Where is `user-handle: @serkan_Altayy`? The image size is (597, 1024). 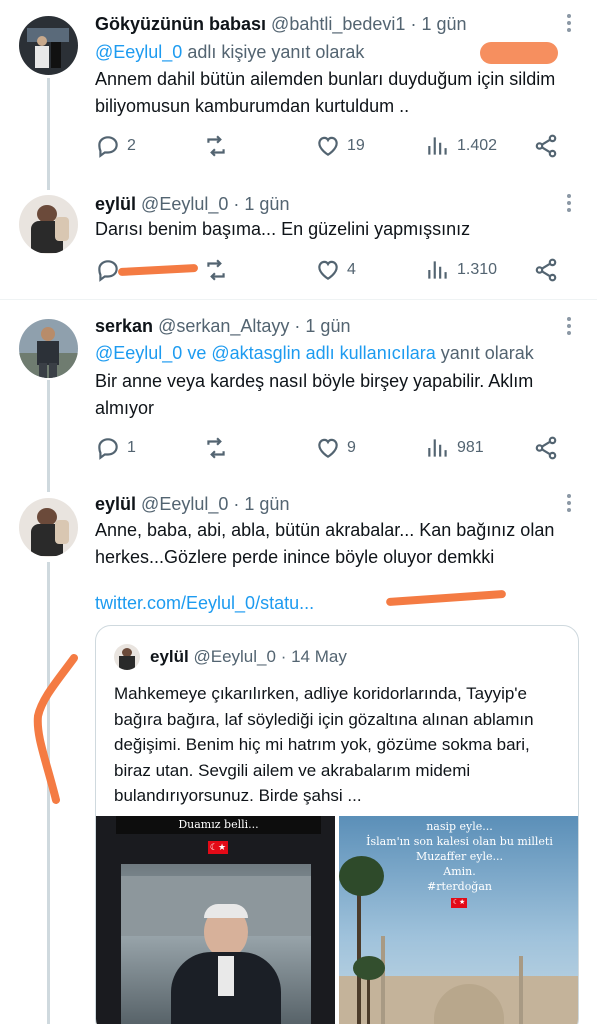
user-handle: @serkan_Altayy is located at coordinates (223, 326).